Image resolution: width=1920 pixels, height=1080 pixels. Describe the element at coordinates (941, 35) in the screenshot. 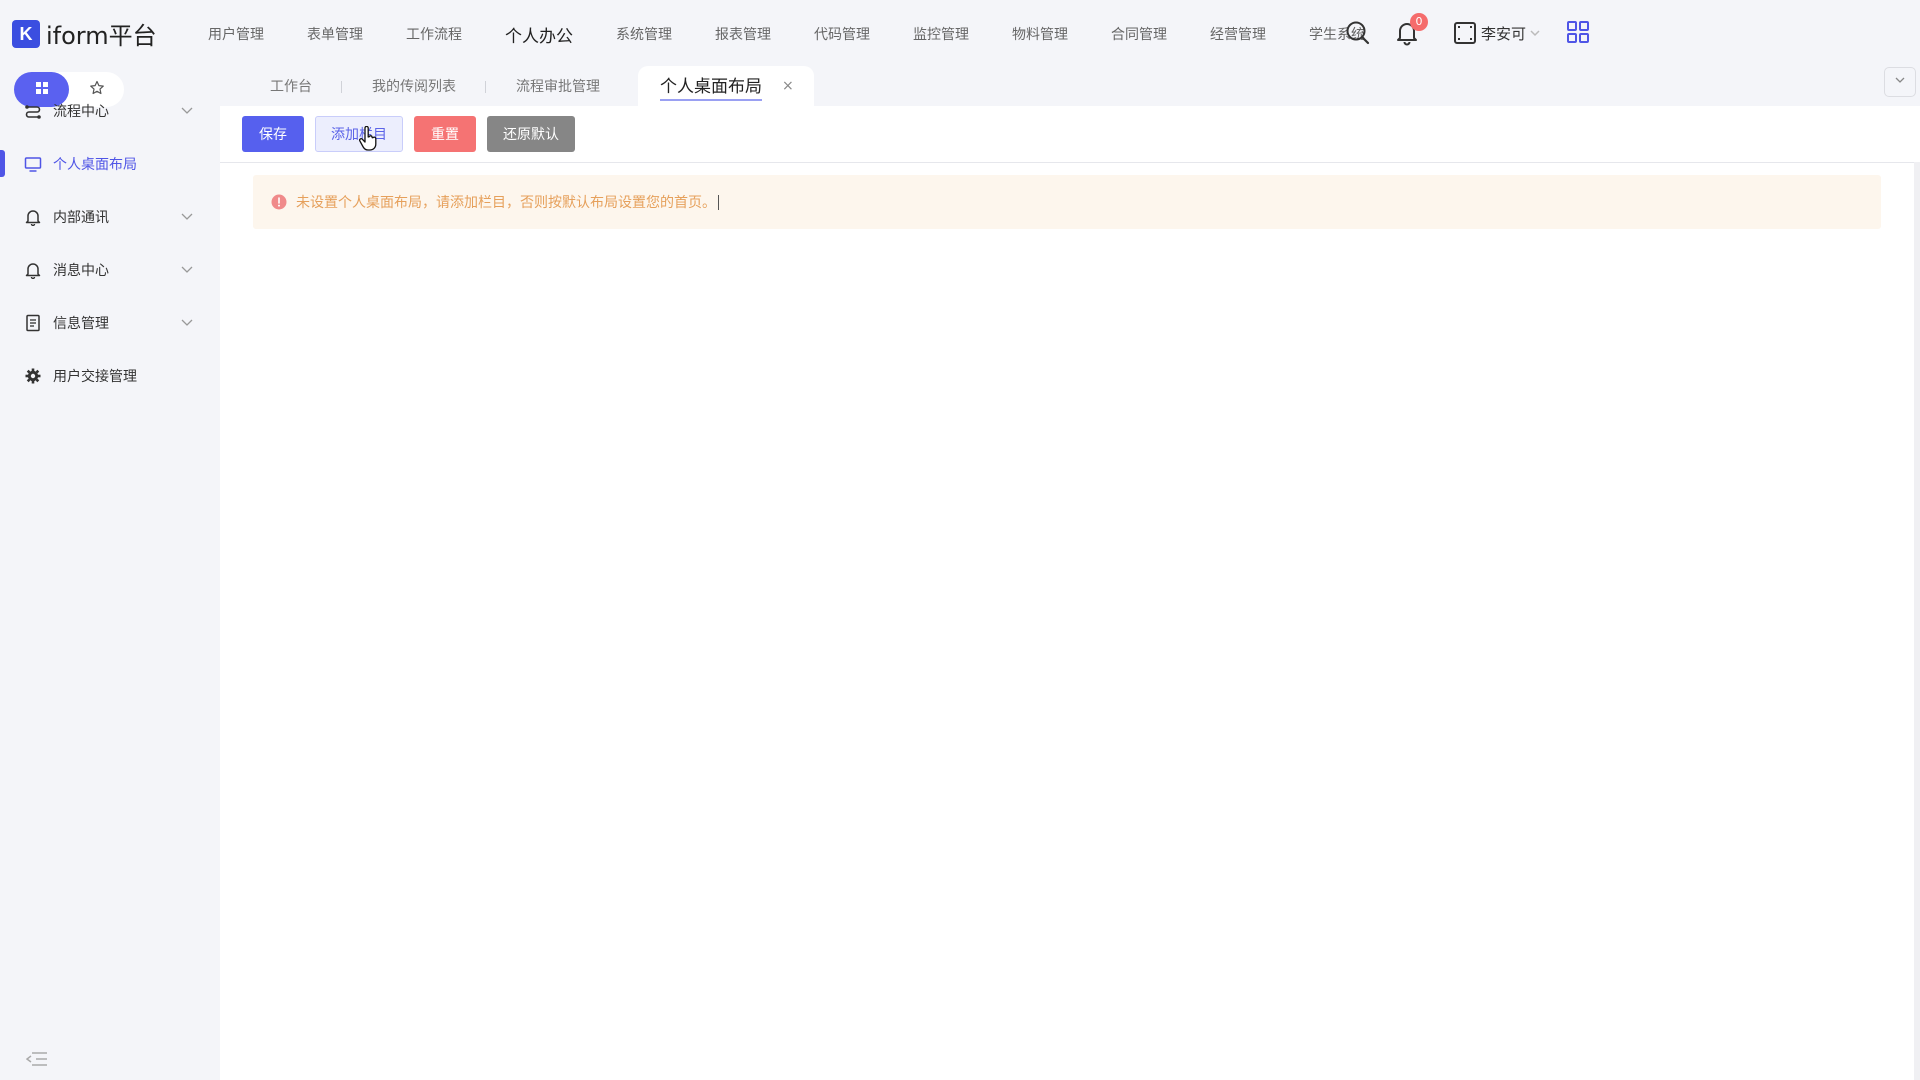

I see `top-menu-item-monitor-management: 监控管理` at that location.